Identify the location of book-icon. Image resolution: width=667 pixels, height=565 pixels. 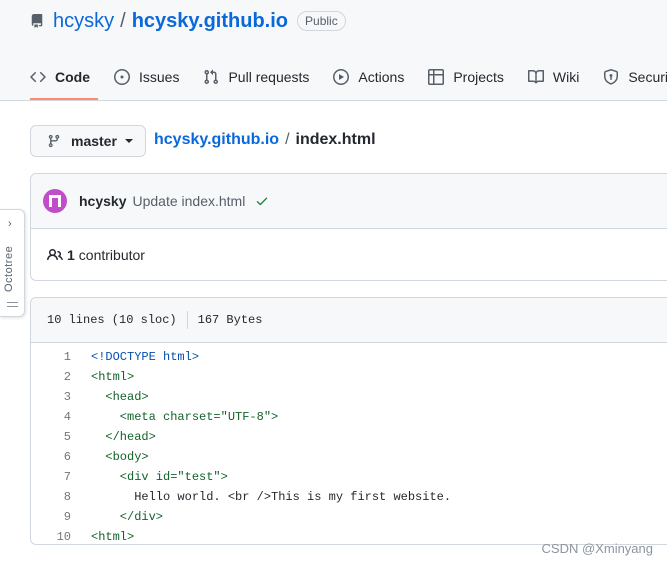
(535, 76).